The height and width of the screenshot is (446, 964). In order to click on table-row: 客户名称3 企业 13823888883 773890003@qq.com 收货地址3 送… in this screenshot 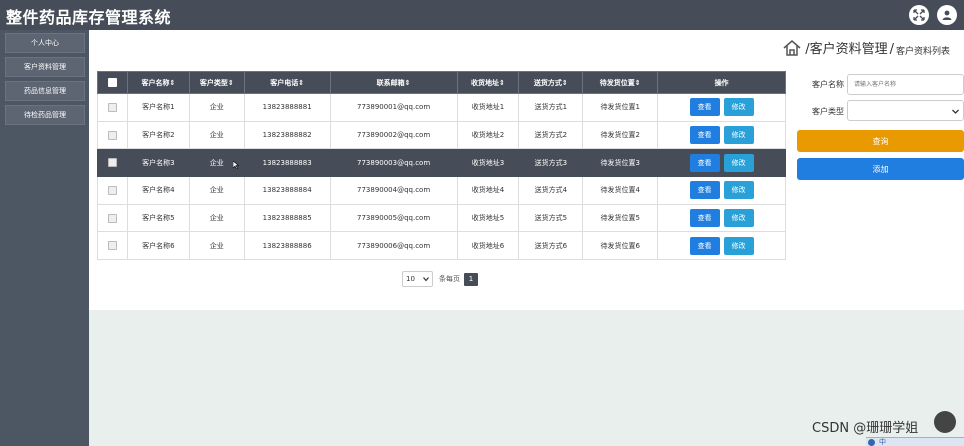, I will do `click(441, 163)`.